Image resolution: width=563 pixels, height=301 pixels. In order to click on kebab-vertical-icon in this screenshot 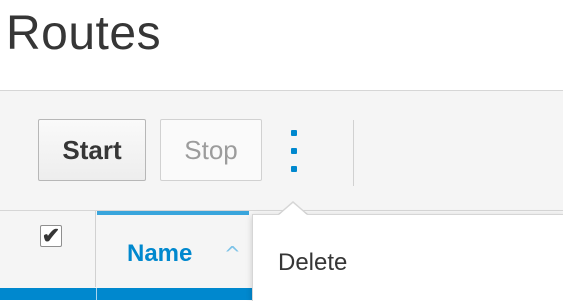, I will do `click(294, 151)`.